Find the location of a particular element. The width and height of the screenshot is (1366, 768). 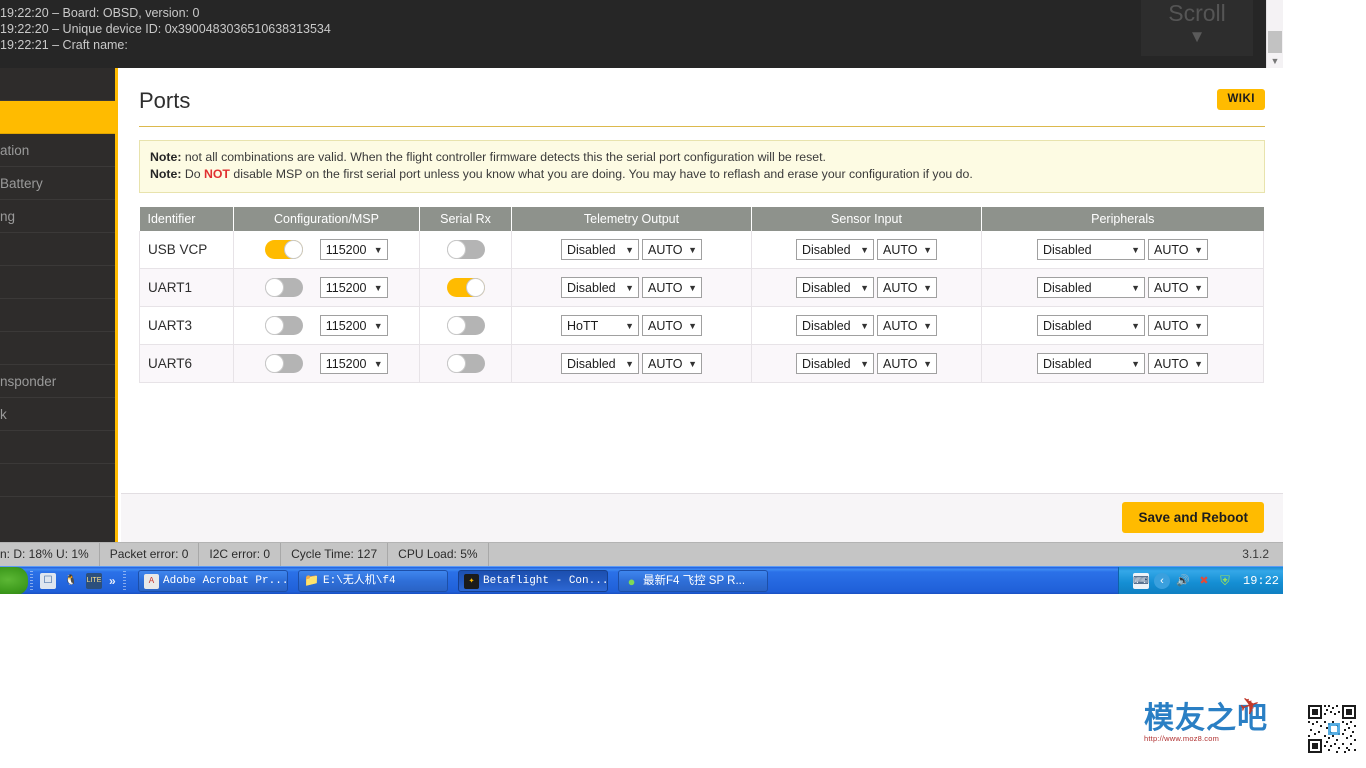

log-scrollbar: ▼ is located at coordinates (1274, 34).